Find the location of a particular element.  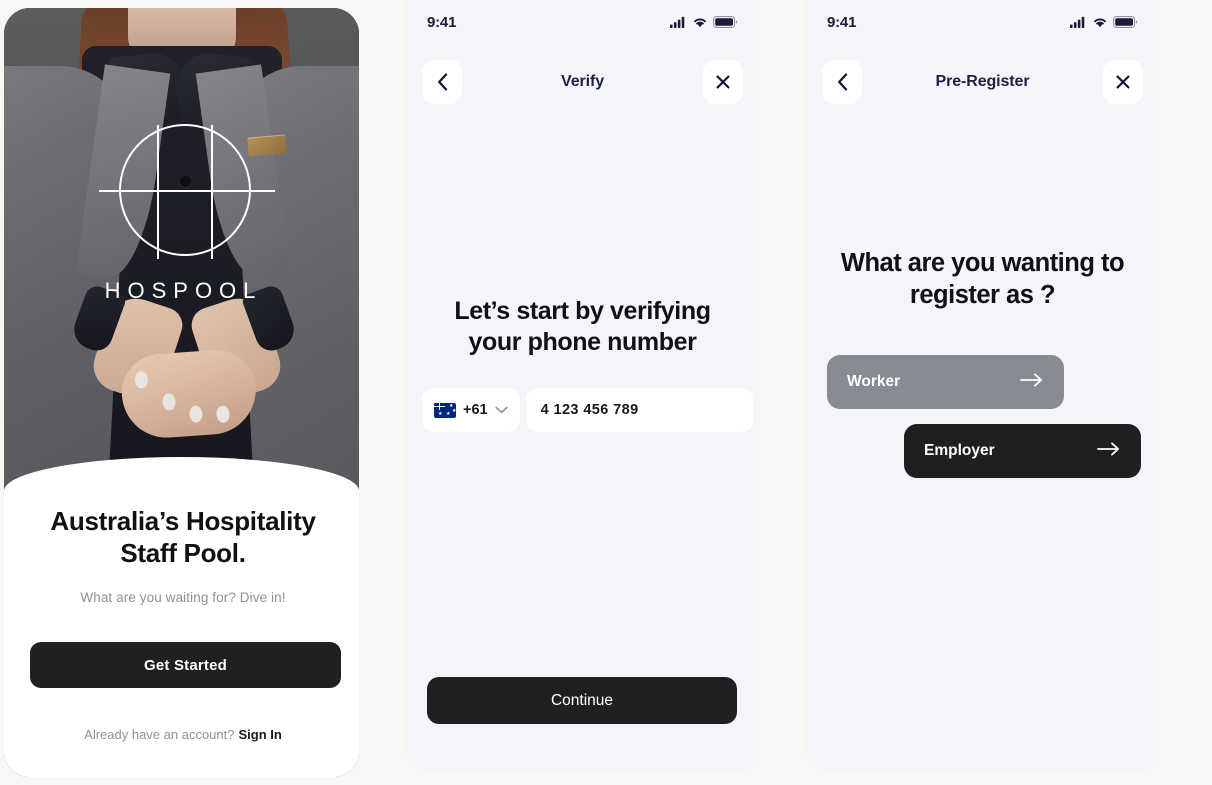

nav-bar: Pre-Register is located at coordinates (982, 82).